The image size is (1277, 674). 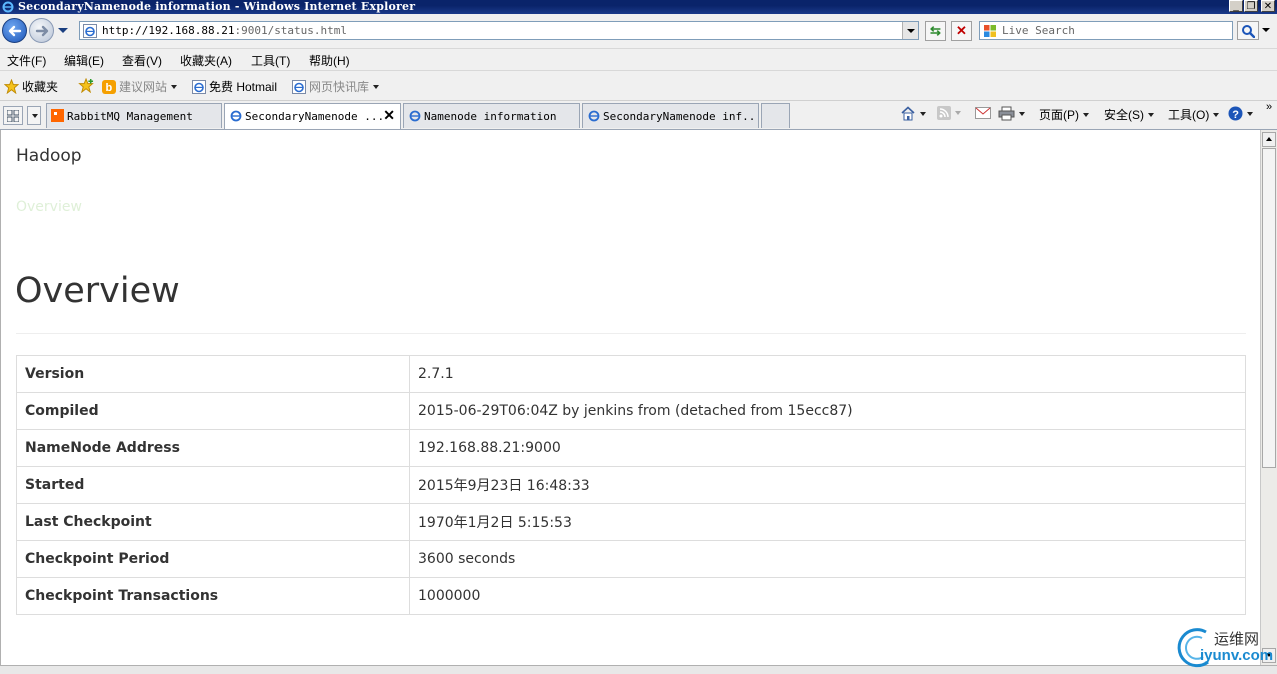 I want to click on home-icon, so click(x=908, y=113).